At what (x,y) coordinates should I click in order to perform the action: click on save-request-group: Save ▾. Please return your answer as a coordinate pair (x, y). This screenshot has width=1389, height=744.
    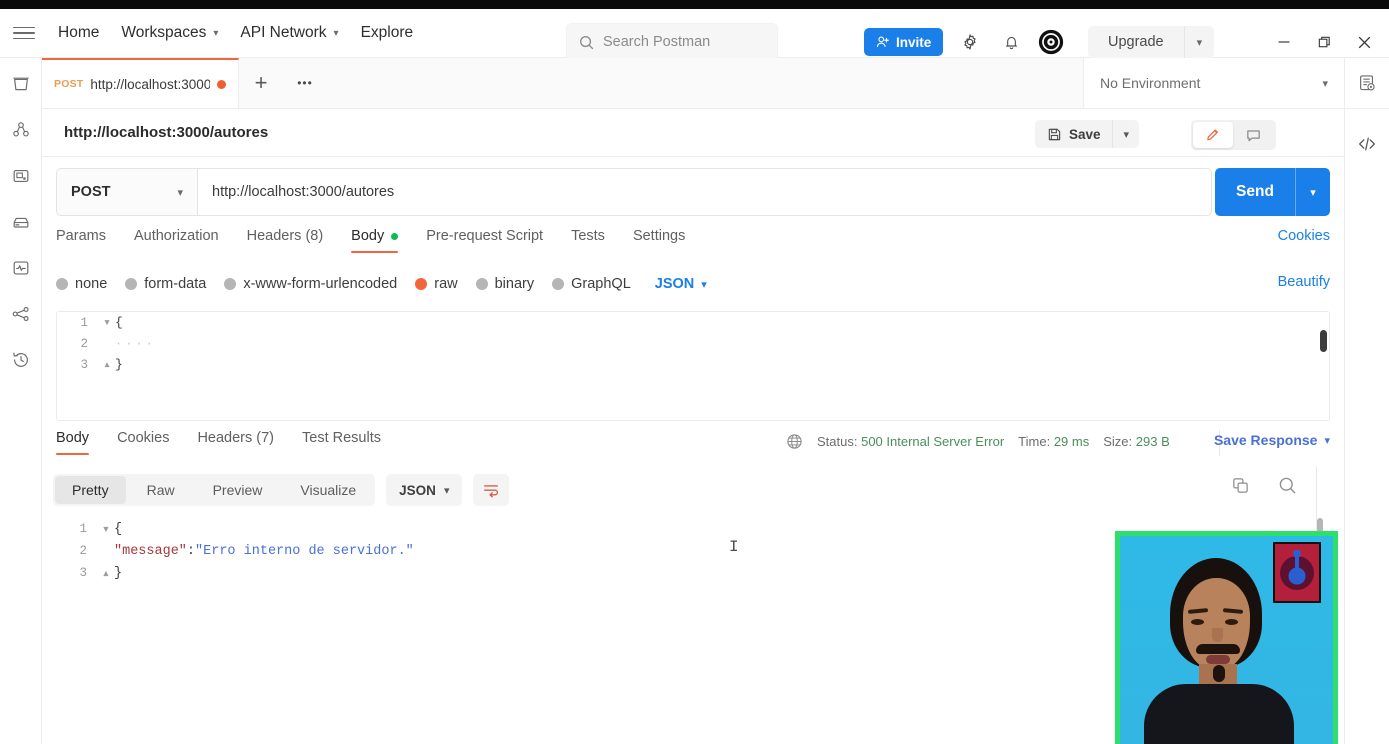
    Looking at the image, I should click on (1086, 134).